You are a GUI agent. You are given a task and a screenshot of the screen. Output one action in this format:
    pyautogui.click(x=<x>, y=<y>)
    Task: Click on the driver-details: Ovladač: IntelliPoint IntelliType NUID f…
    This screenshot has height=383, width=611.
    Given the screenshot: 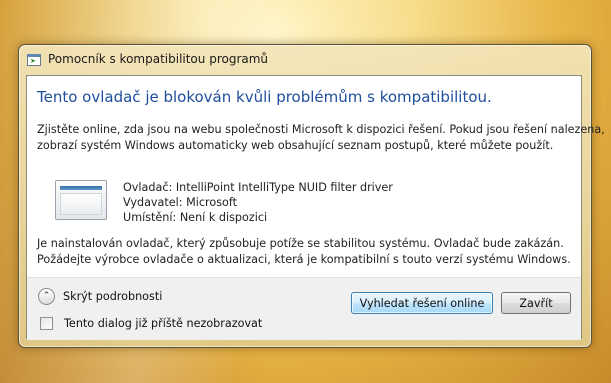 What is the action you would take?
    pyautogui.click(x=258, y=202)
    